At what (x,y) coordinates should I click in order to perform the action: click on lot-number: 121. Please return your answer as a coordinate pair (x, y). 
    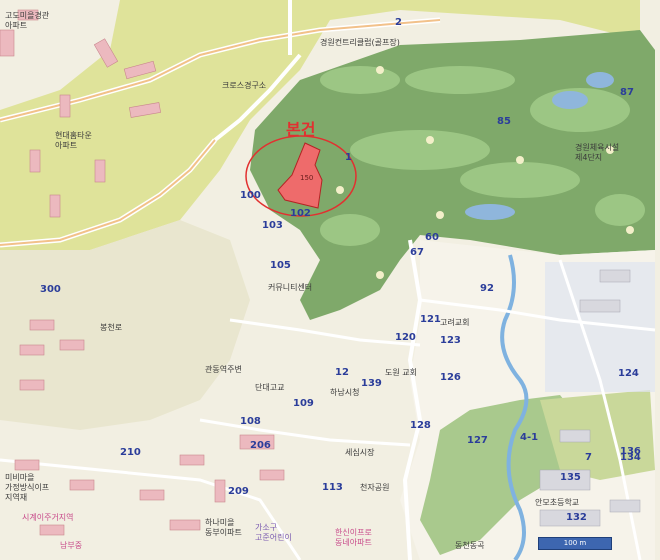
    Looking at the image, I should click on (430, 319).